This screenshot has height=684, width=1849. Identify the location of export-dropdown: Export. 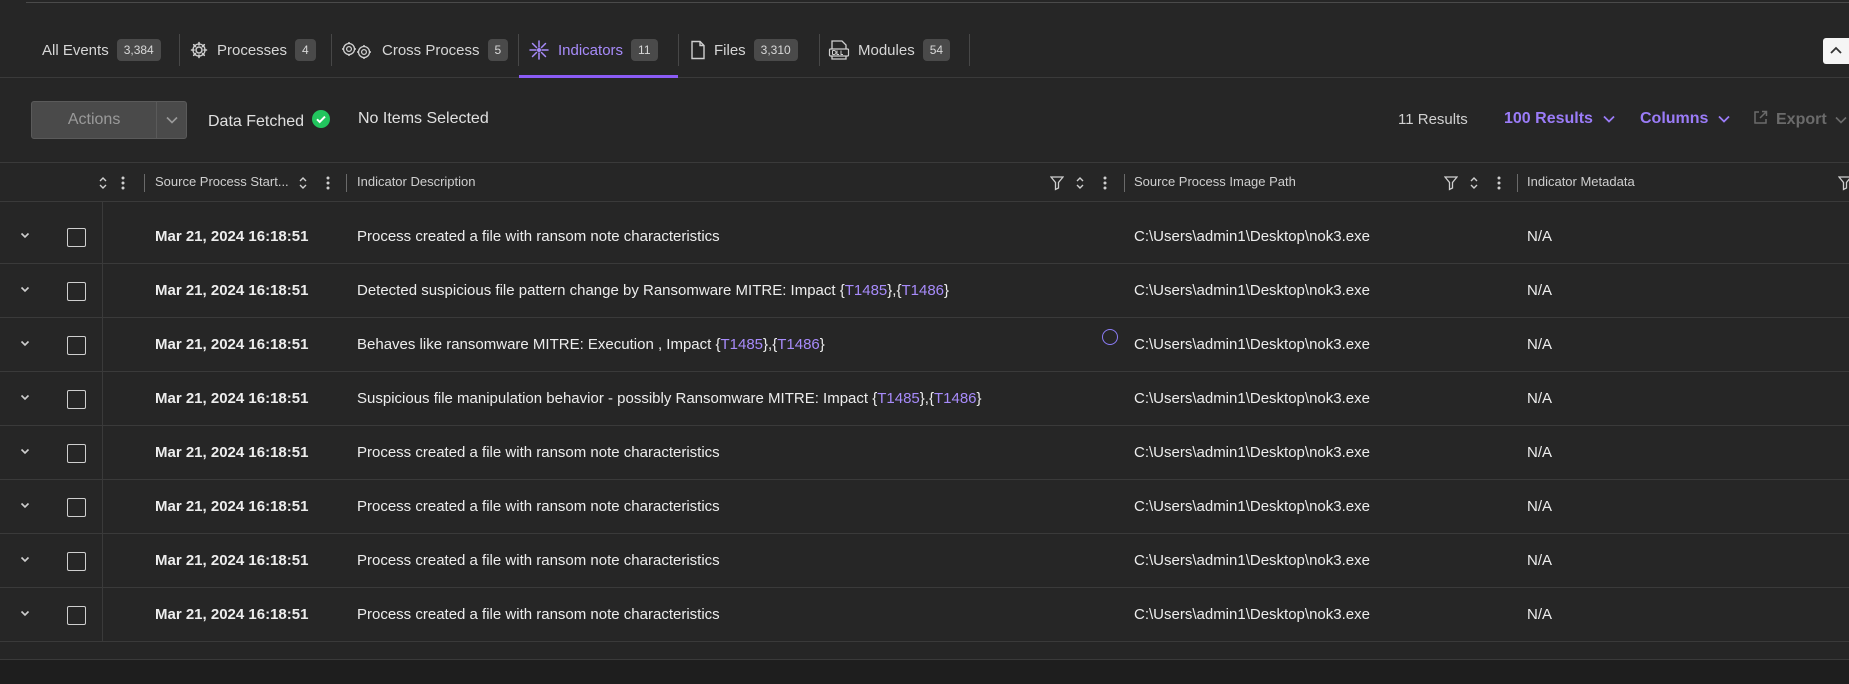
(1800, 120).